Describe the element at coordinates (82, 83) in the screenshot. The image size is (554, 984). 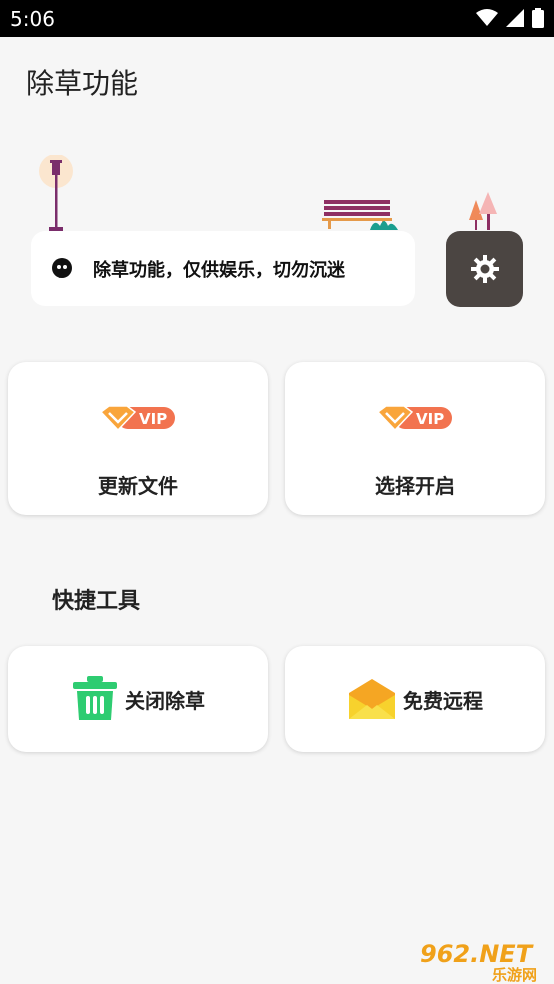
I see `page-title: 除草功能` at that location.